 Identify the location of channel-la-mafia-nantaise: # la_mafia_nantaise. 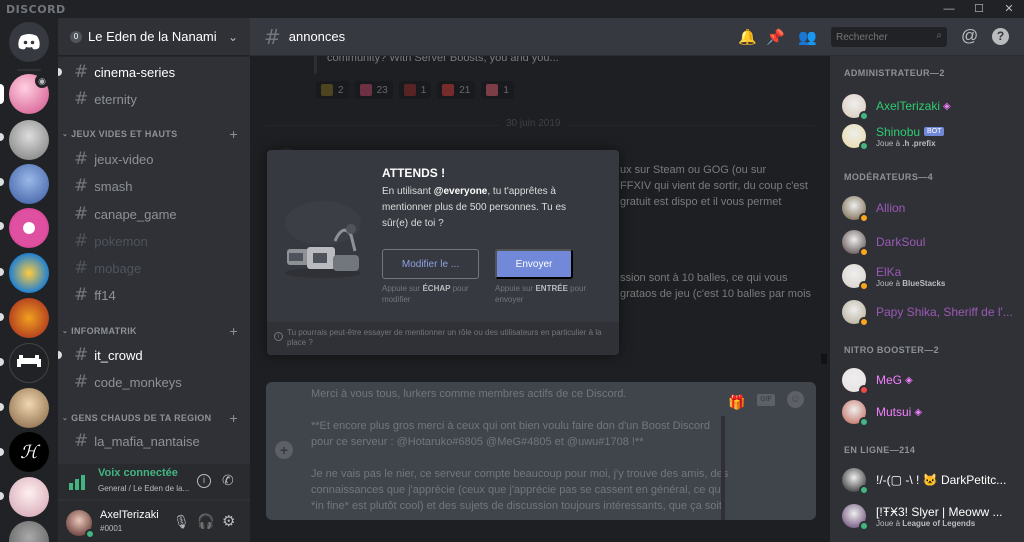
(154, 441).